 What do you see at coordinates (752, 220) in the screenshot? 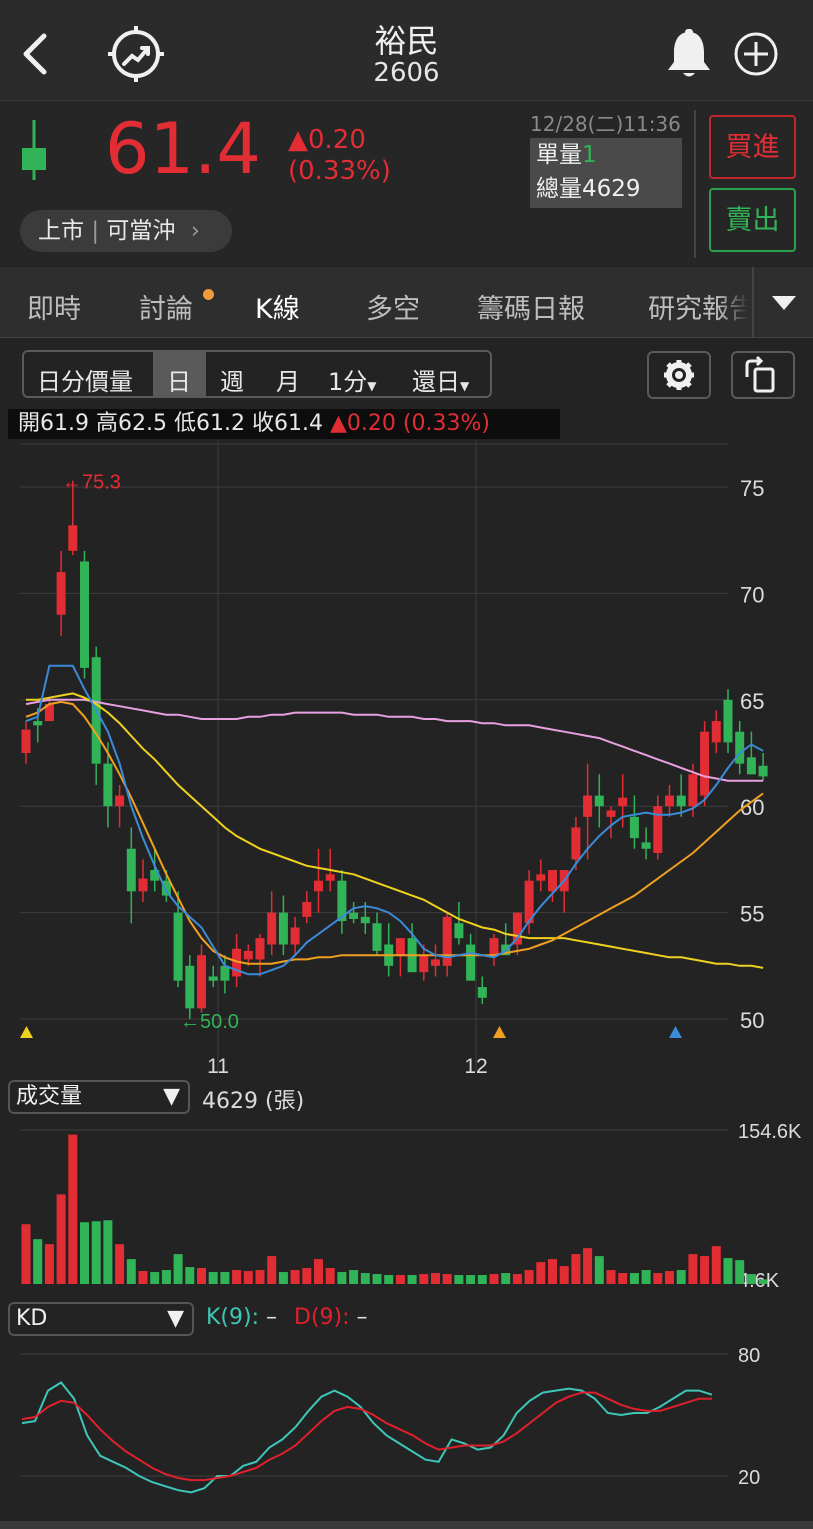
I see `sell-button: 賣出` at bounding box center [752, 220].